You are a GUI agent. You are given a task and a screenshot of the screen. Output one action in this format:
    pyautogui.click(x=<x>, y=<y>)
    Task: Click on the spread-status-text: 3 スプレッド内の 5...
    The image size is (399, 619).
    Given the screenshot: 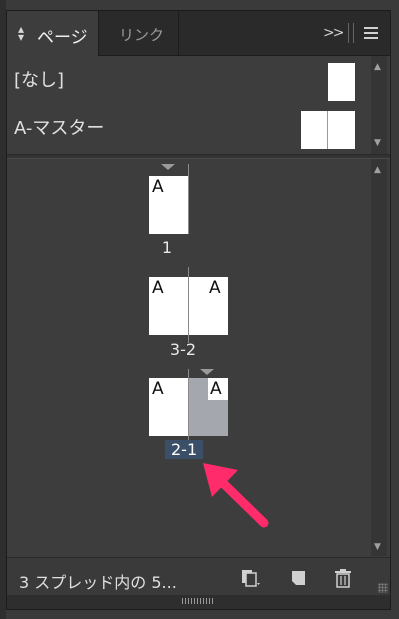 What is the action you would take?
    pyautogui.click(x=98, y=582)
    